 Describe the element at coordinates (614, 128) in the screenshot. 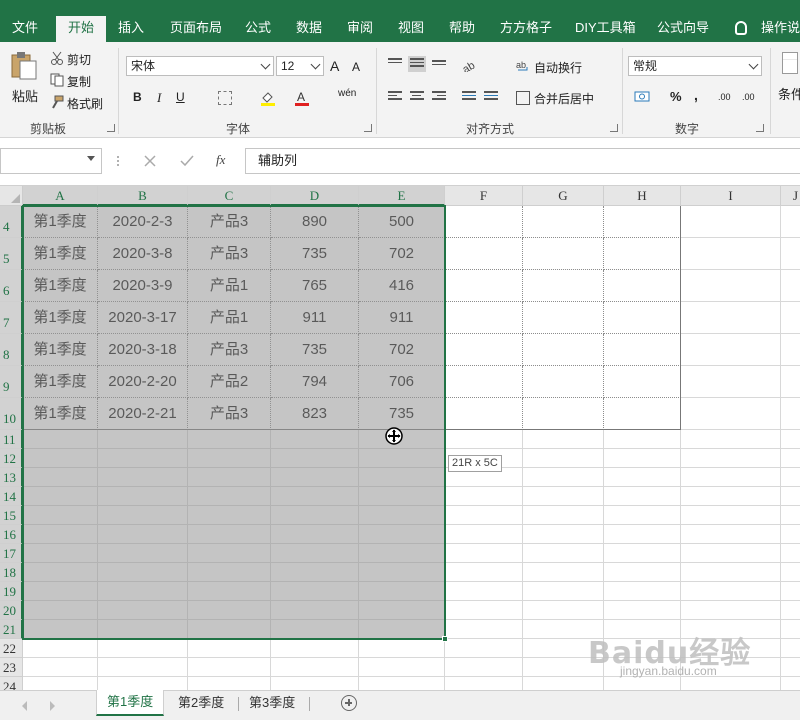

I see `alignment-launcher` at that location.